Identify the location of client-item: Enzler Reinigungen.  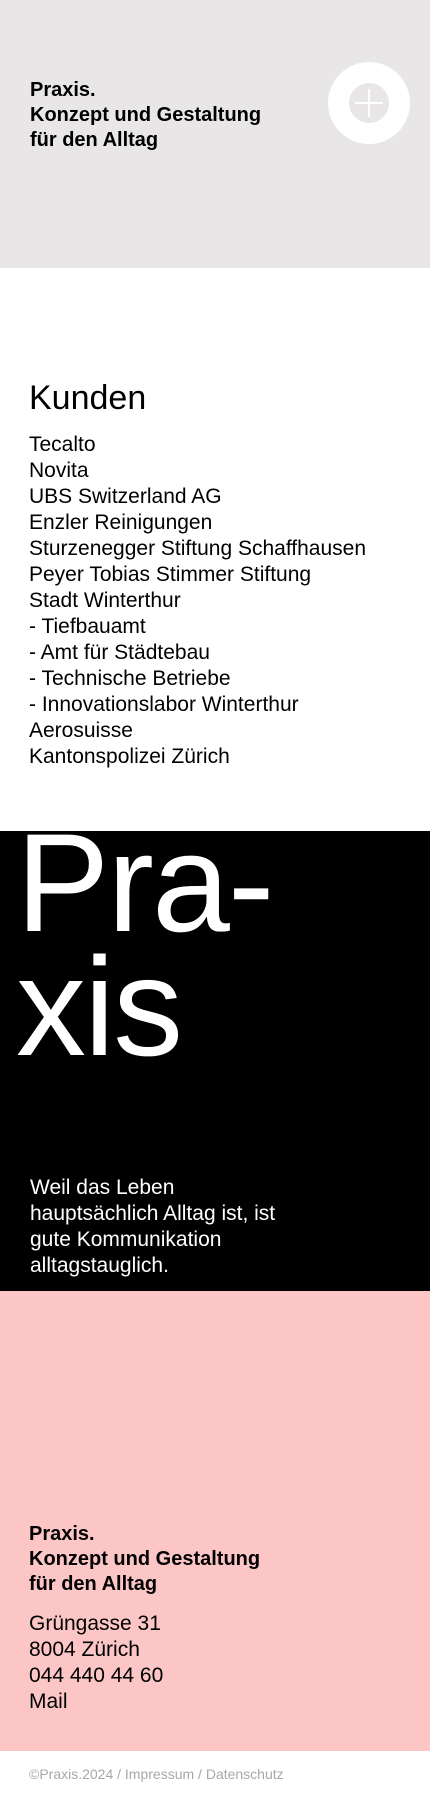
(121, 522).